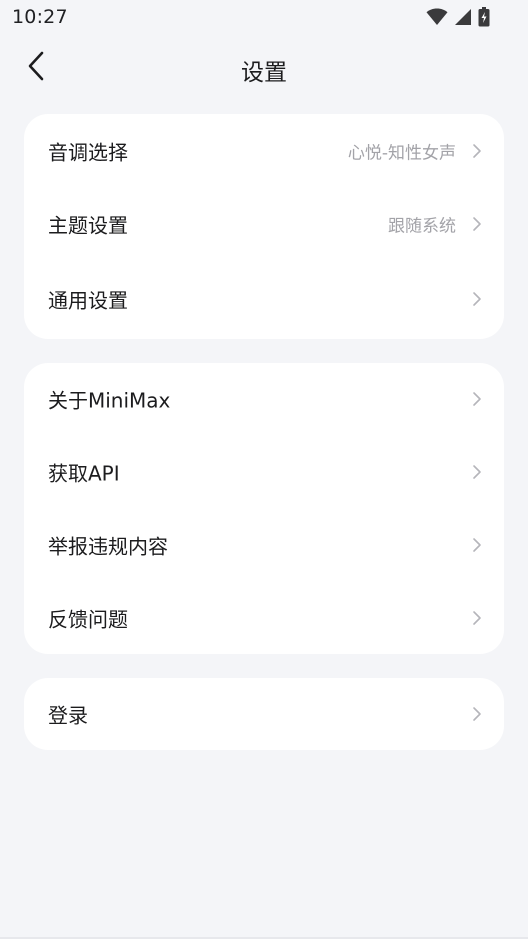 This screenshot has height=939, width=528. I want to click on setting-row-theme: 主题设置 跟随系统, so click(264, 224).